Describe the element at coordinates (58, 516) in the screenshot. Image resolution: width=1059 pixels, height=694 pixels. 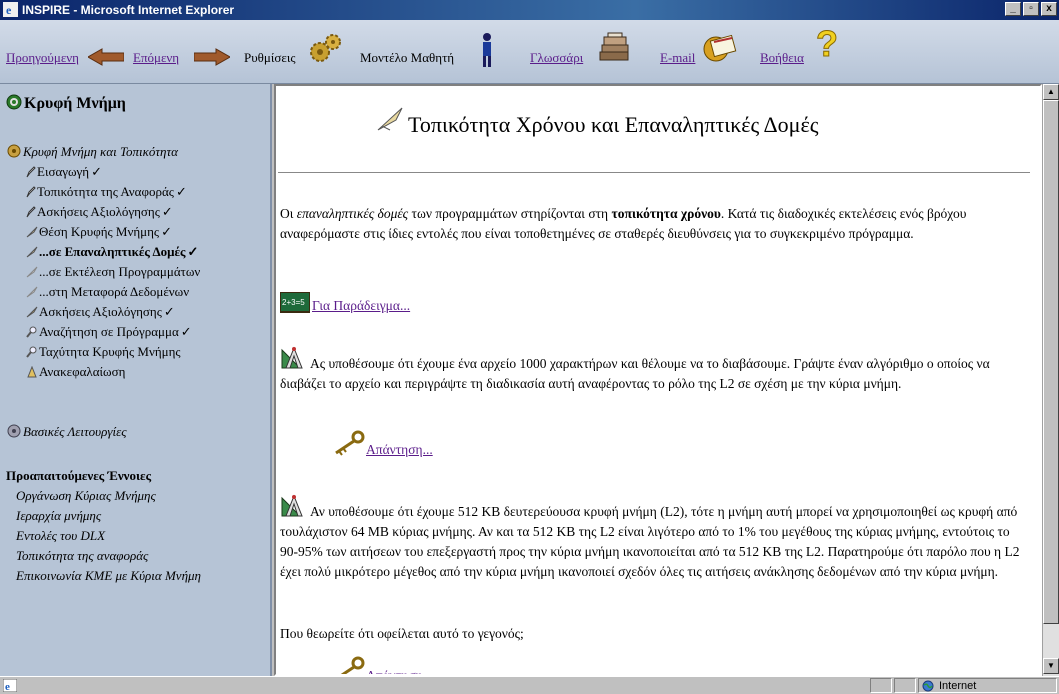
I see `prerequisite-link: Ιεραρχία μνήμης` at that location.